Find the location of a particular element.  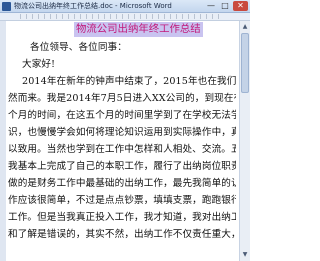

body-line: 个月的时间，在这五个月的时间里学到了在学校无法学到的知 is located at coordinates (122, 115).